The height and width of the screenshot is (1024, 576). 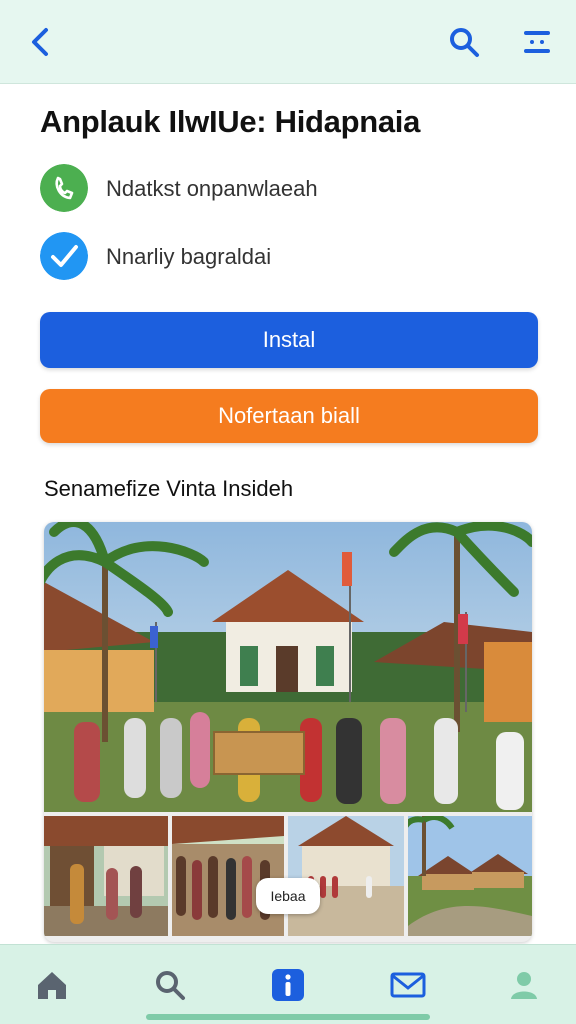 I want to click on home-icon, so click(x=52, y=985).